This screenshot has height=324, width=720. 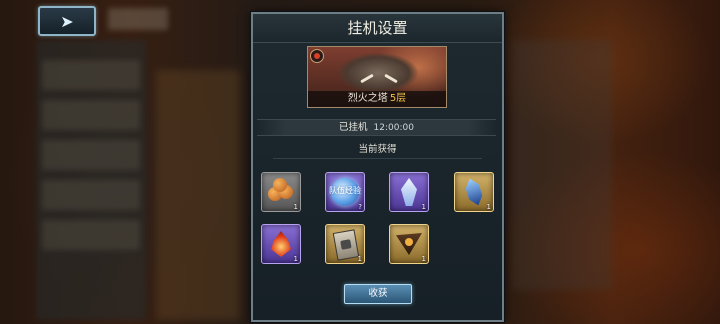 I want to click on boar-illustration, so click(x=378, y=73).